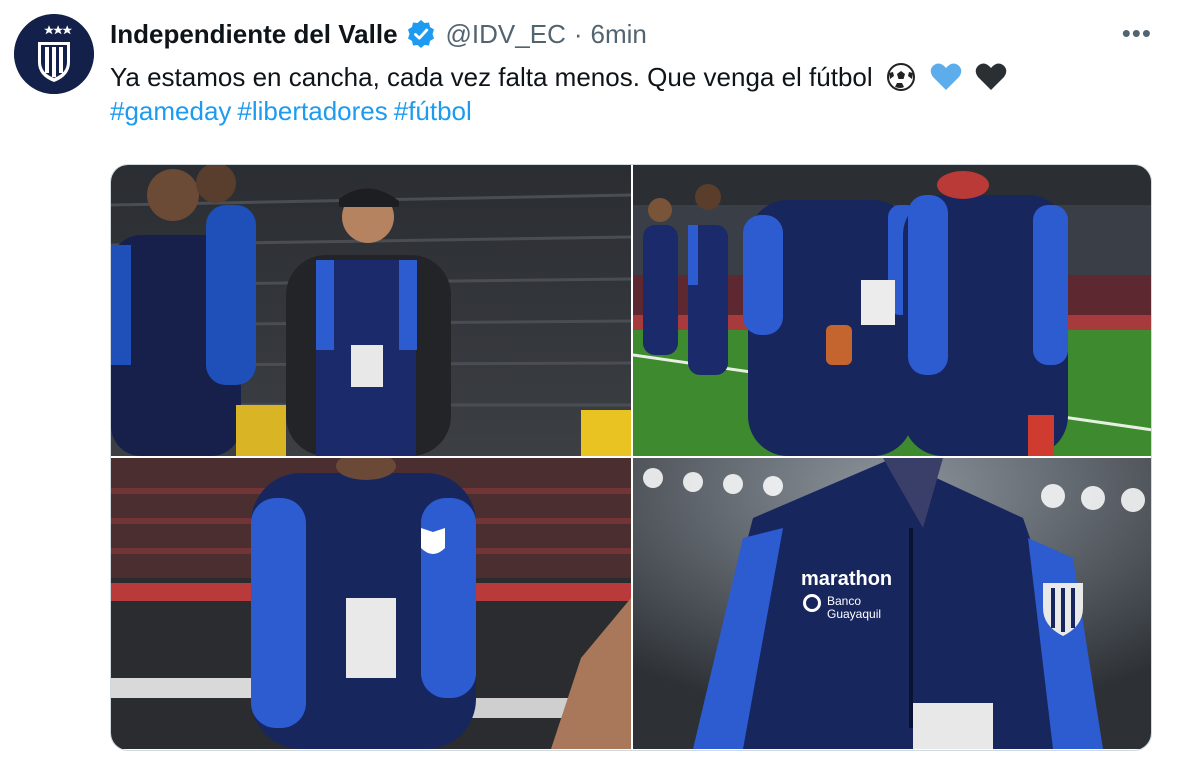 The image size is (1200, 768). I want to click on user-handle: @IDV_EC, so click(506, 34).